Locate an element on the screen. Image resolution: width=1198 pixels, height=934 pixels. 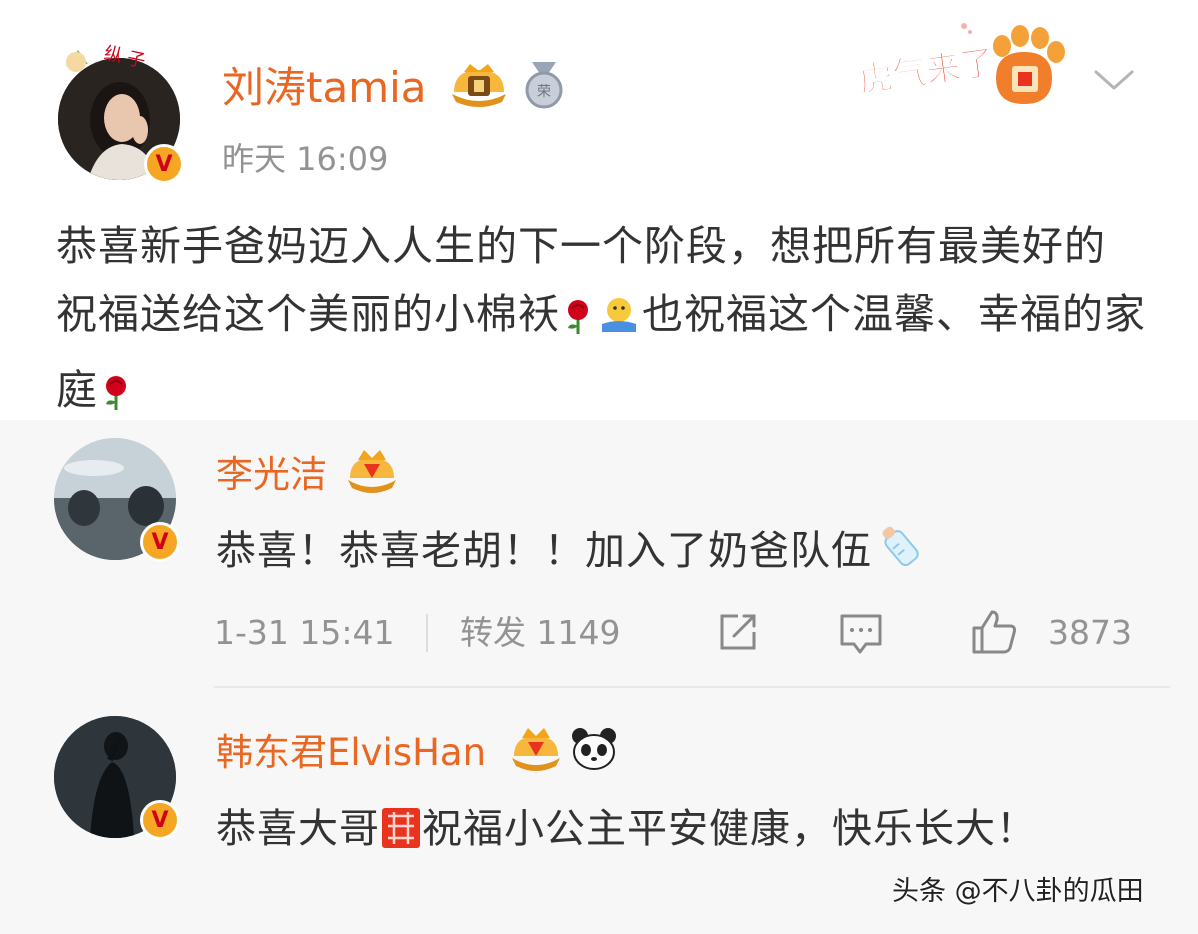
hug-emoji-icon is located at coordinates (619, 322).